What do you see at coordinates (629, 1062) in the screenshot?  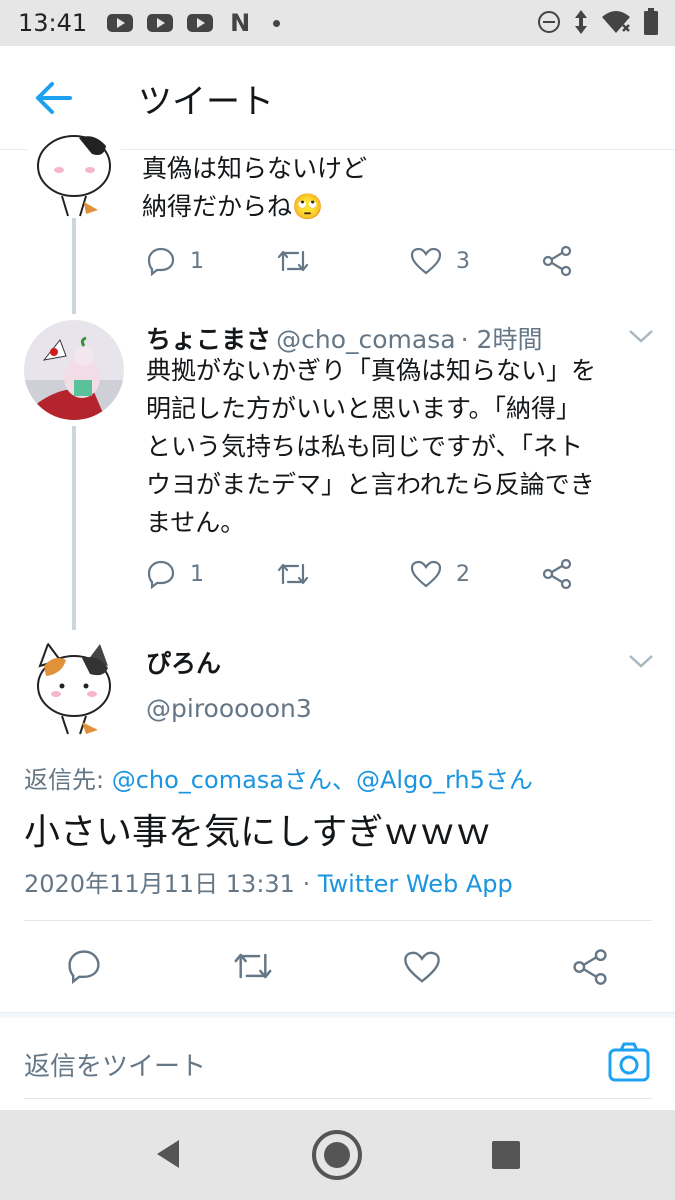 I see `camera-icon` at bounding box center [629, 1062].